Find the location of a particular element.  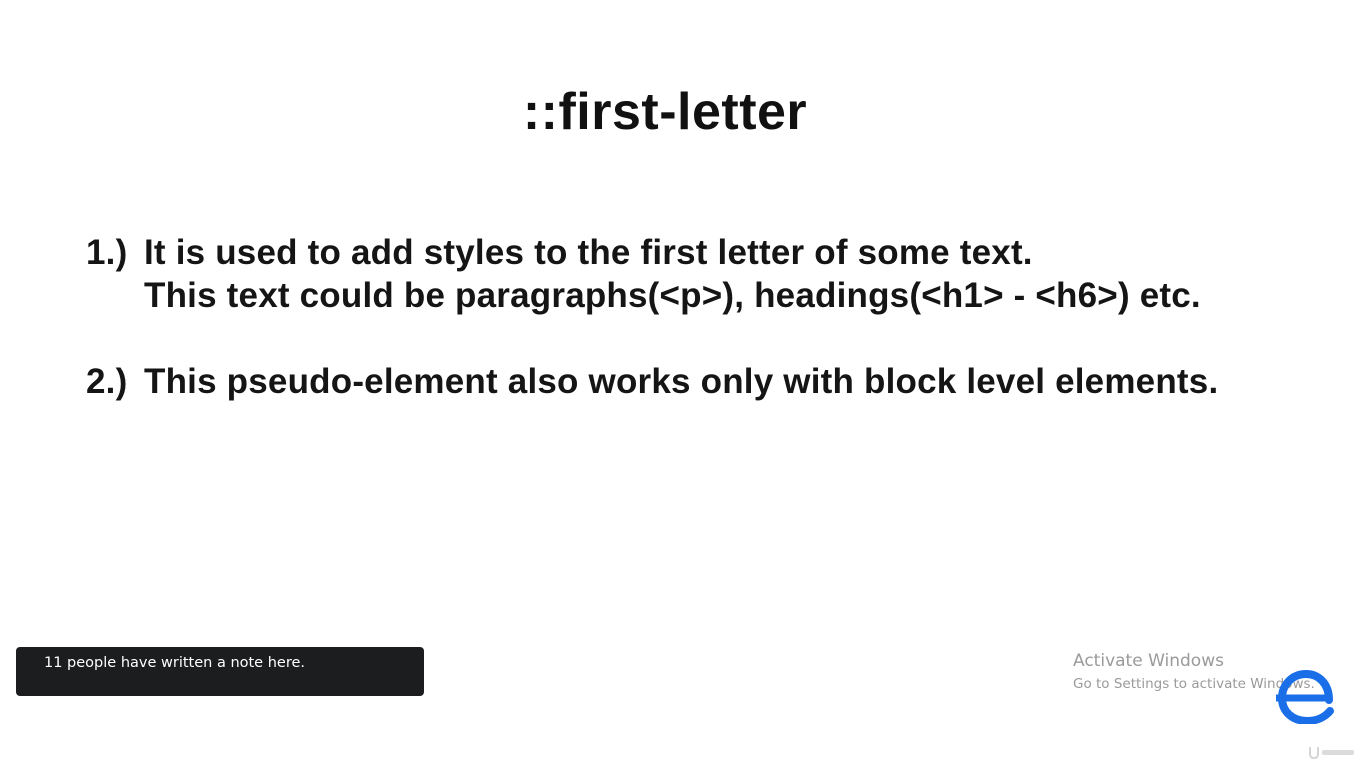

notes-toast-text: 11 people have written a note here. is located at coordinates (174, 663).